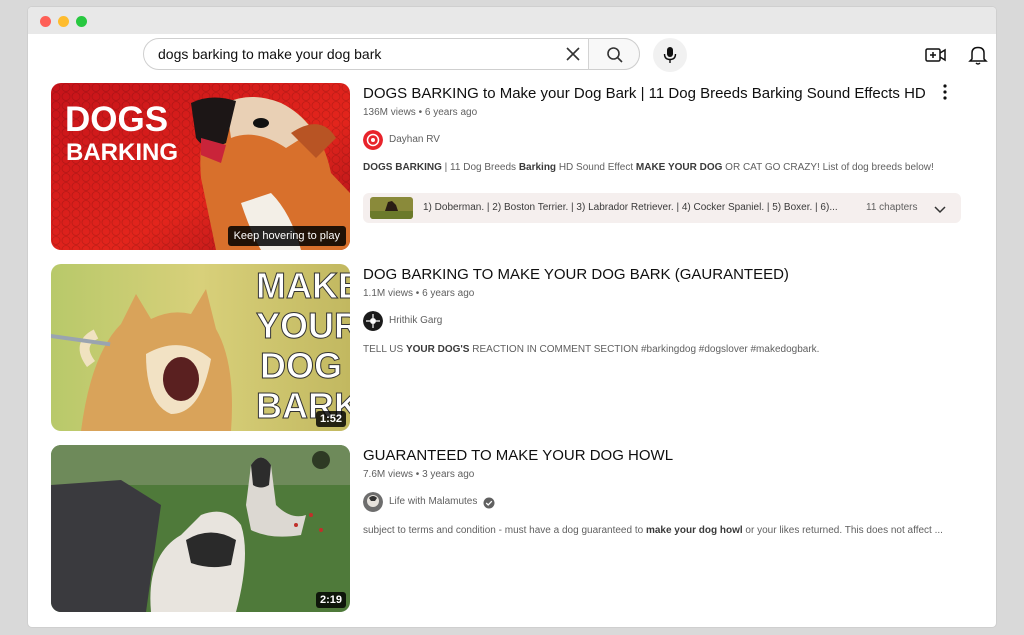  I want to click on video-thumbnail: MAKE YOUR DOG BARK 1:52, so click(200, 347).